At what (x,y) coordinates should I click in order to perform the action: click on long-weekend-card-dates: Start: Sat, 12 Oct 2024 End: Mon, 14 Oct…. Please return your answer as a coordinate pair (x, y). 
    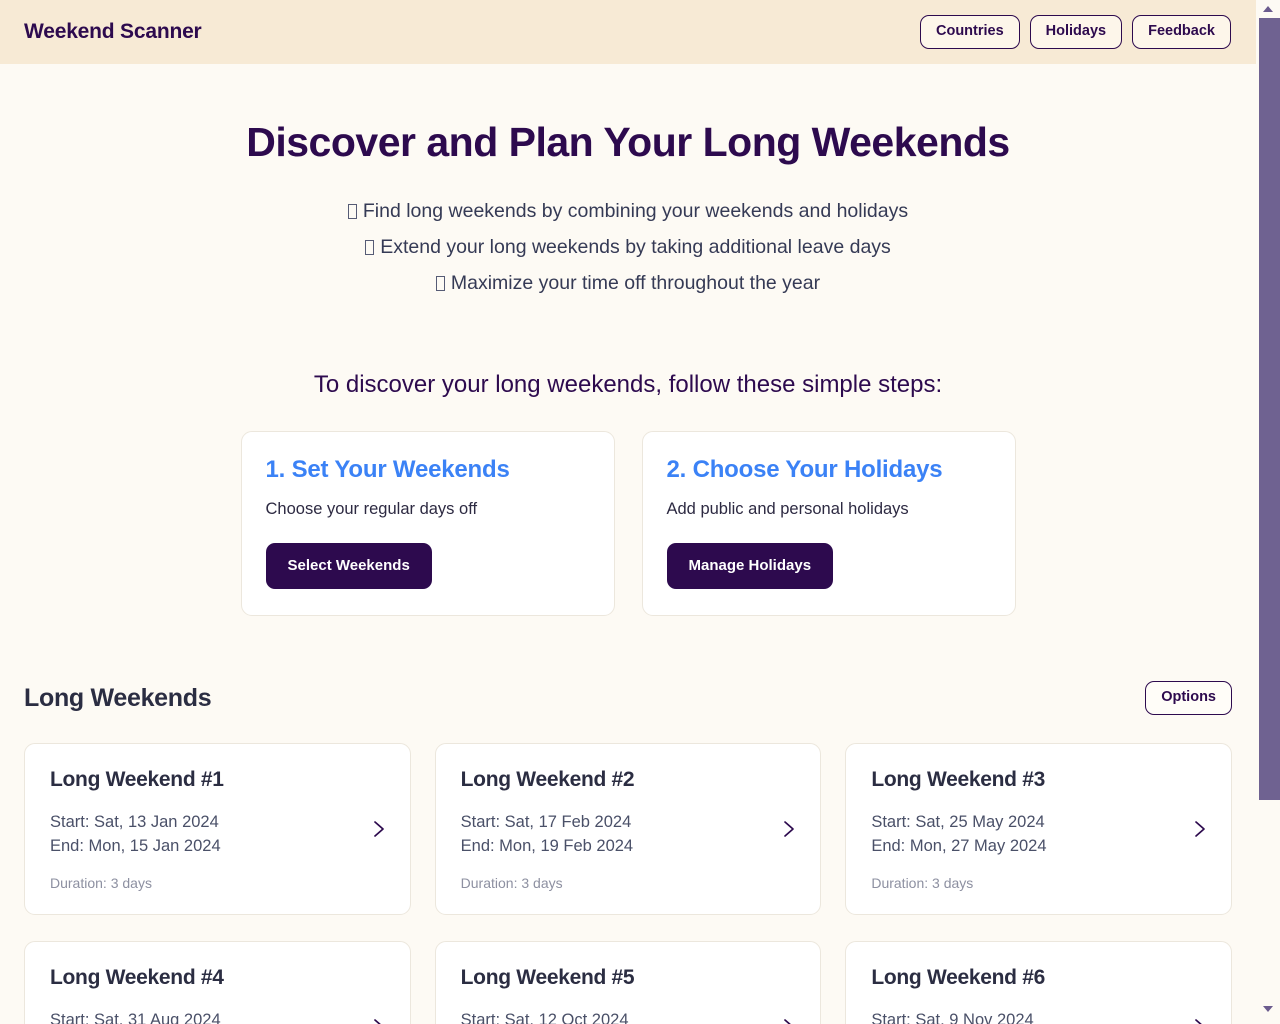
    Looking at the image, I should click on (630, 1016).